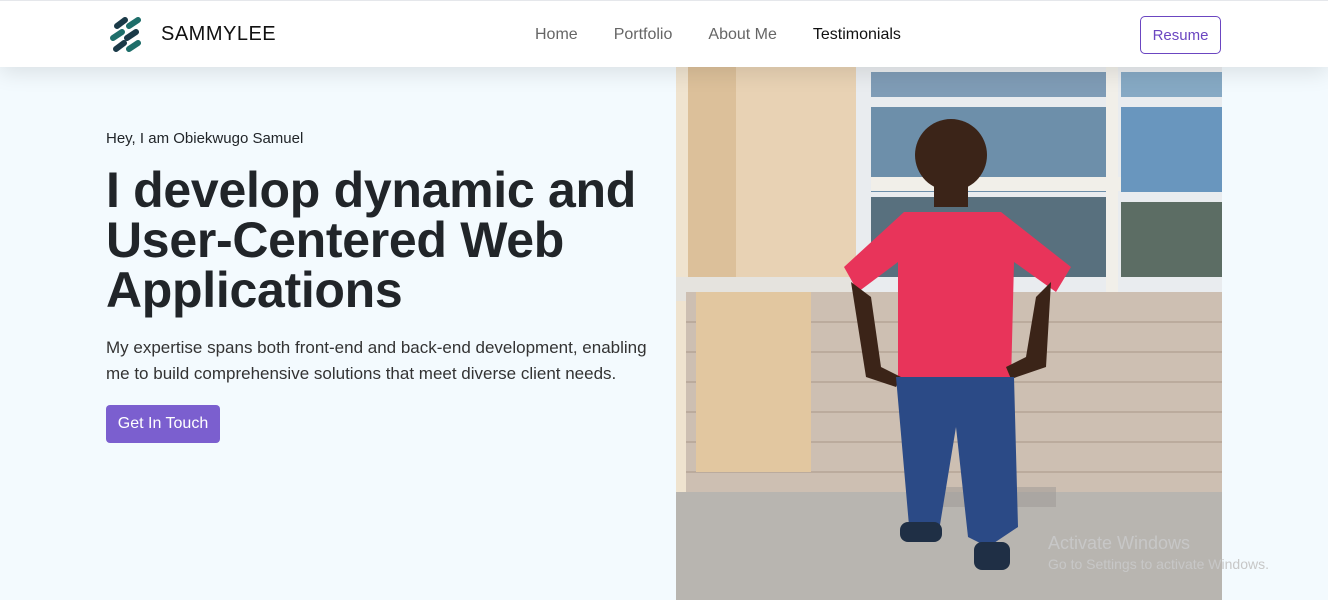 The height and width of the screenshot is (600, 1328). I want to click on brand-logo-icon, so click(125, 34).